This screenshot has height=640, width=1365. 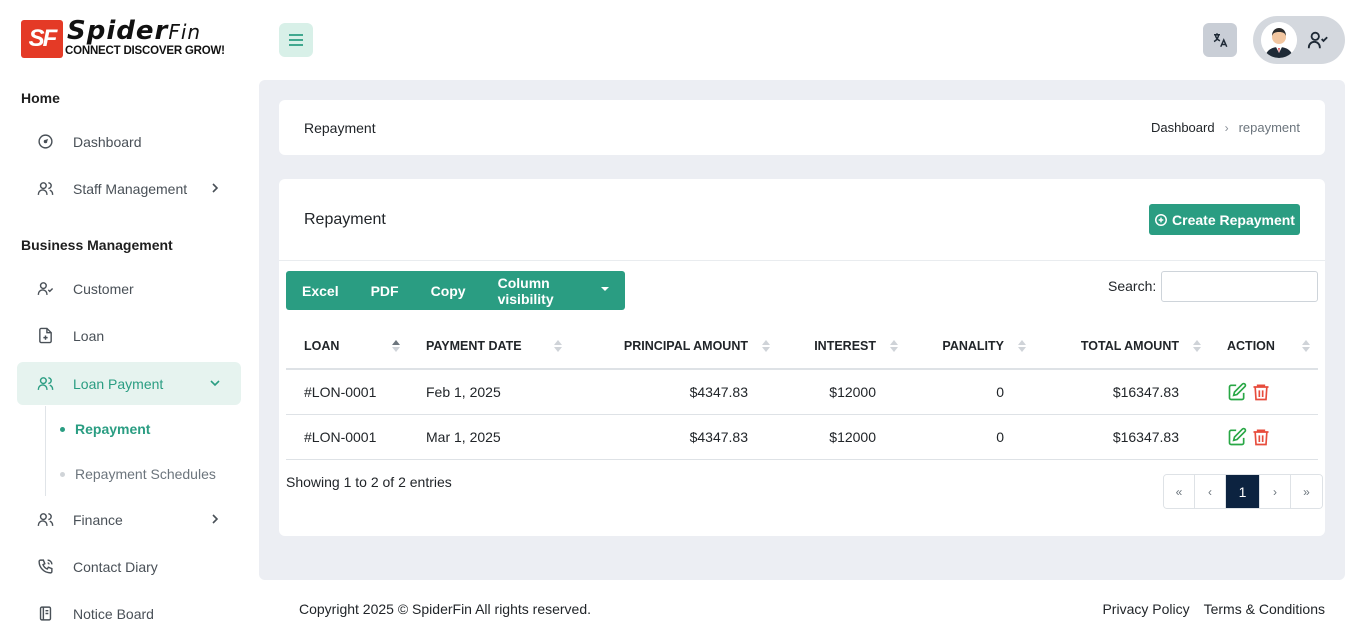 What do you see at coordinates (45, 336) in the screenshot?
I see `file-plus-icon` at bounding box center [45, 336].